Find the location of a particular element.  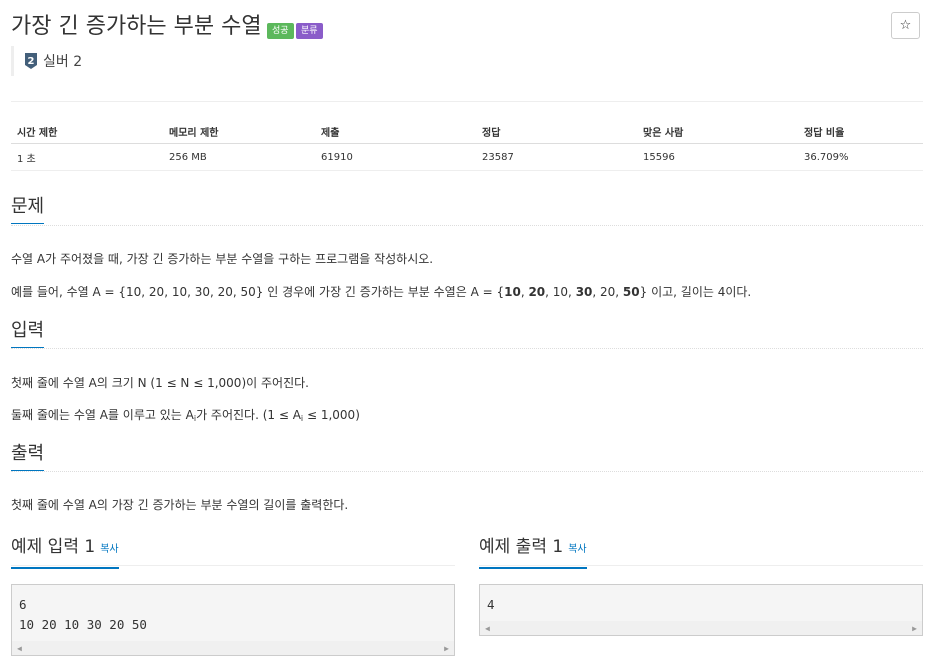

tier-info: 2 실버 2 is located at coordinates (46, 61).